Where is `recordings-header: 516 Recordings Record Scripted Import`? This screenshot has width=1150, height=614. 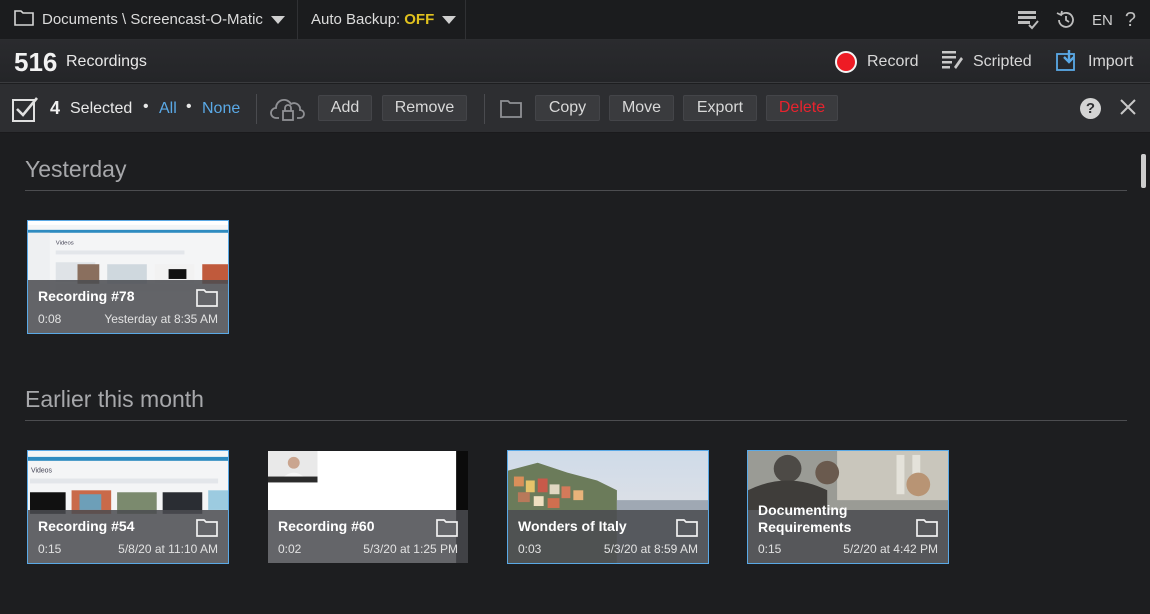 recordings-header: 516 Recordings Record Scripted Import is located at coordinates (575, 61).